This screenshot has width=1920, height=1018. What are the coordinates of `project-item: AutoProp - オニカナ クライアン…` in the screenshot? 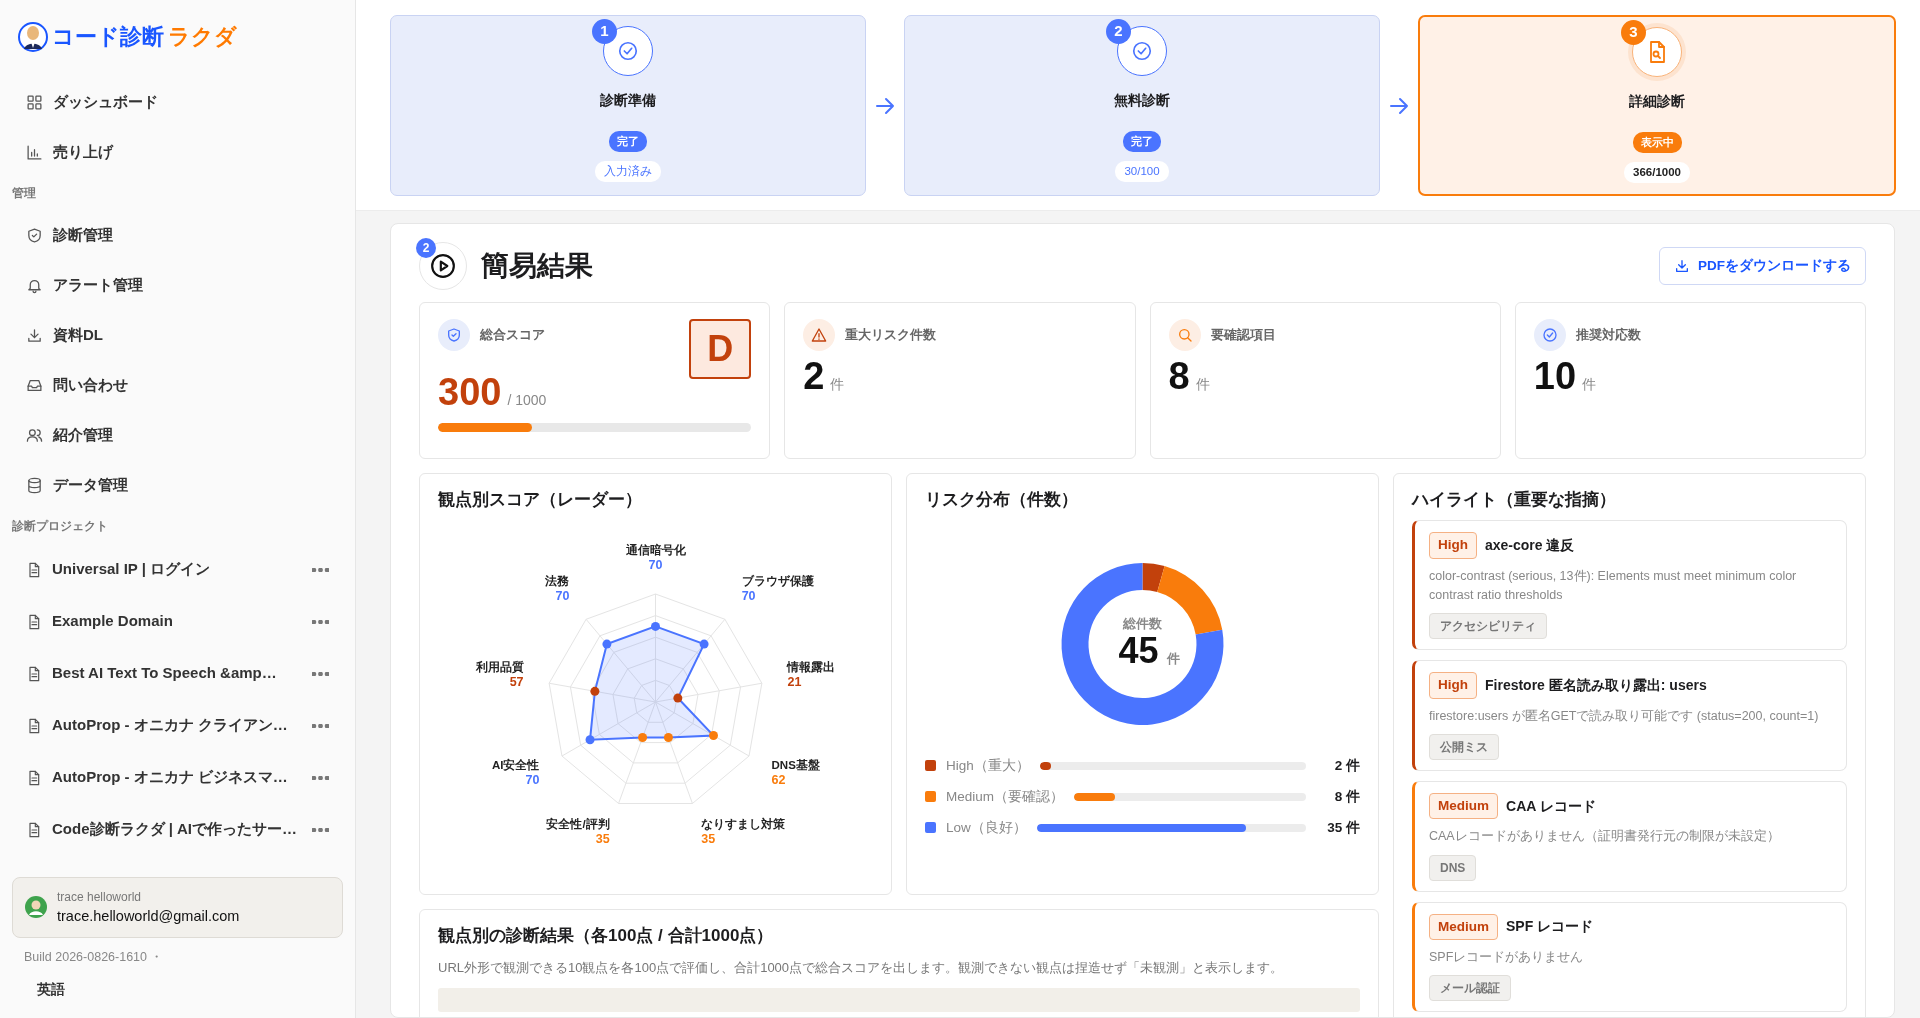 It's located at (177, 725).